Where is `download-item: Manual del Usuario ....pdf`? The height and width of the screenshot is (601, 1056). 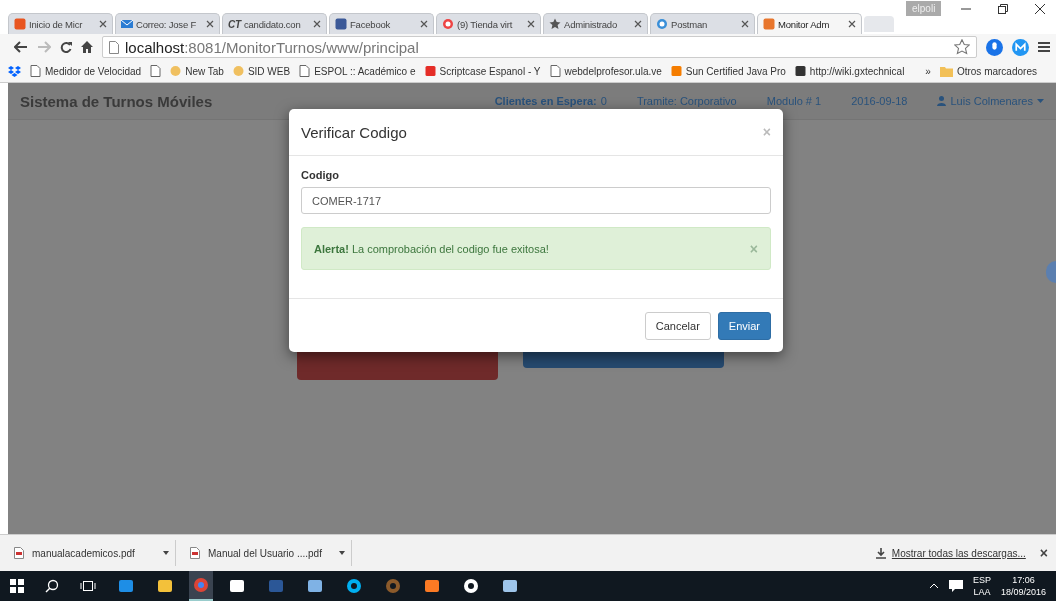
download-item: Manual del Usuario ....pdf is located at coordinates (268, 553).